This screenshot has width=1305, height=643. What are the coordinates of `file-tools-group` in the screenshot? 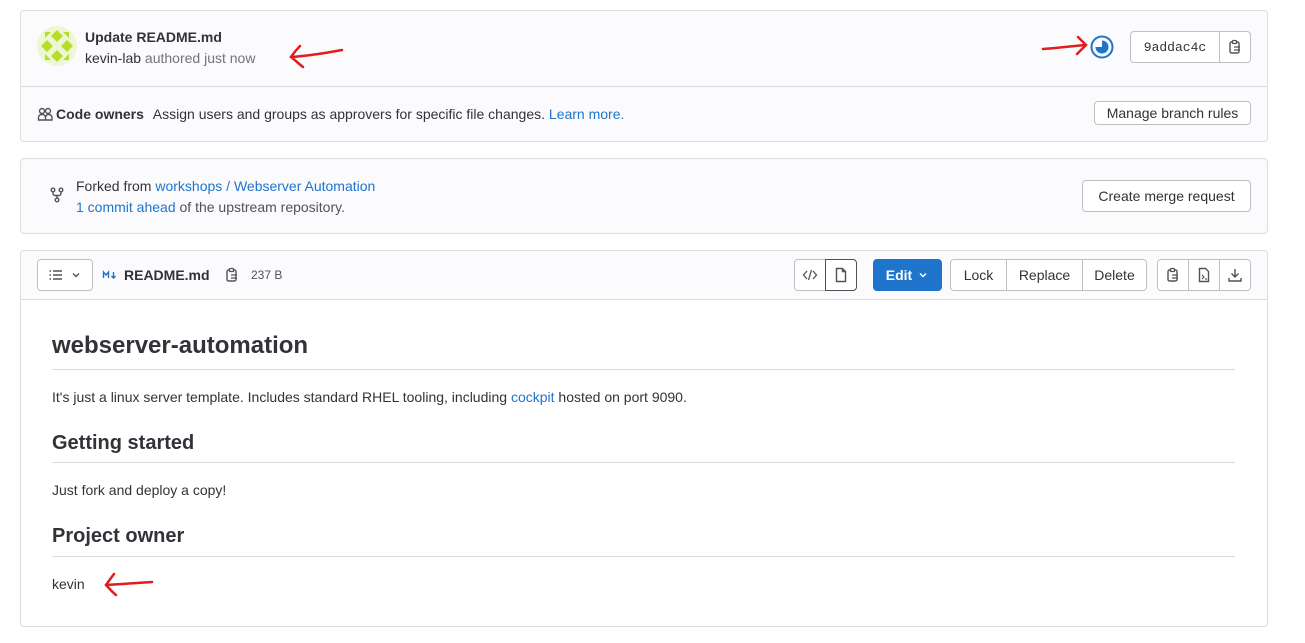 It's located at (1204, 275).